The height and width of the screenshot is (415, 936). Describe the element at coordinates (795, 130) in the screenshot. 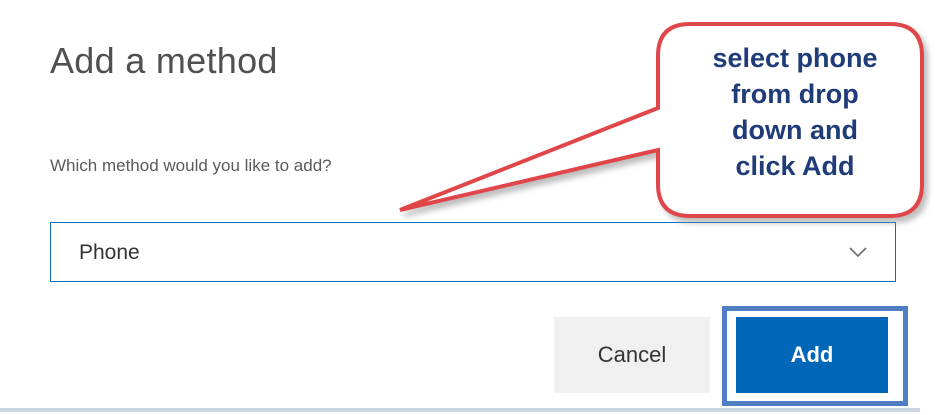

I see `callout-line: down and` at that location.